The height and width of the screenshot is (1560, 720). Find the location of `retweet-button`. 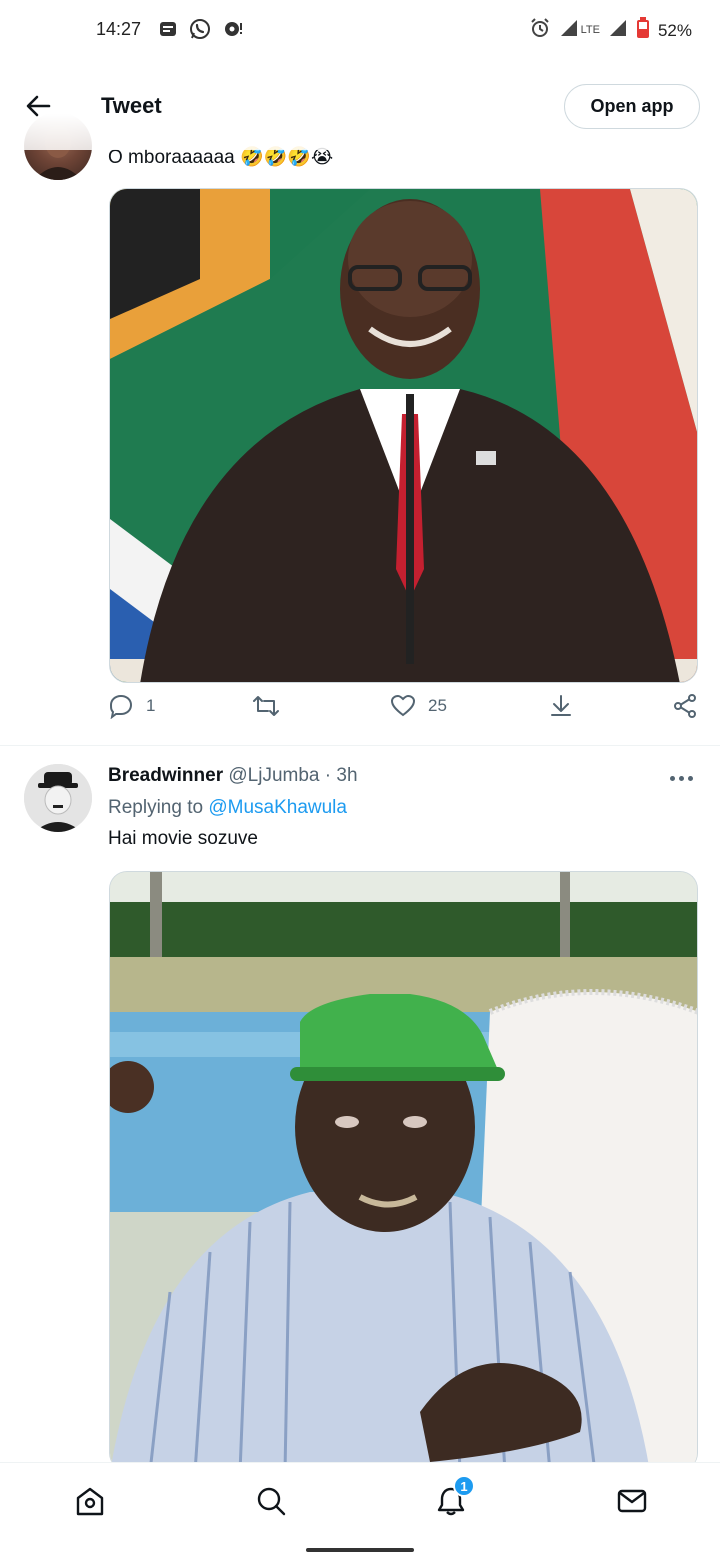

retweet-button is located at coordinates (272, 706).